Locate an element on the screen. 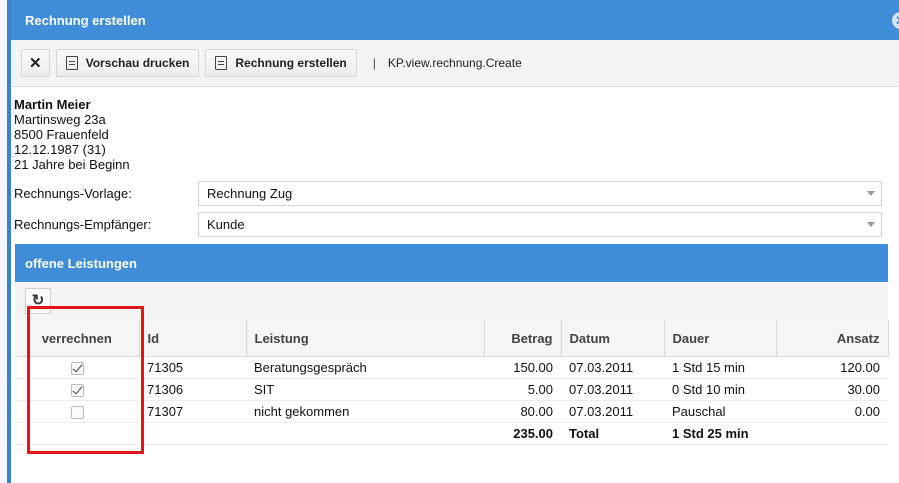 The width and height of the screenshot is (899, 483). col-header-datum: Datum is located at coordinates (613, 338).